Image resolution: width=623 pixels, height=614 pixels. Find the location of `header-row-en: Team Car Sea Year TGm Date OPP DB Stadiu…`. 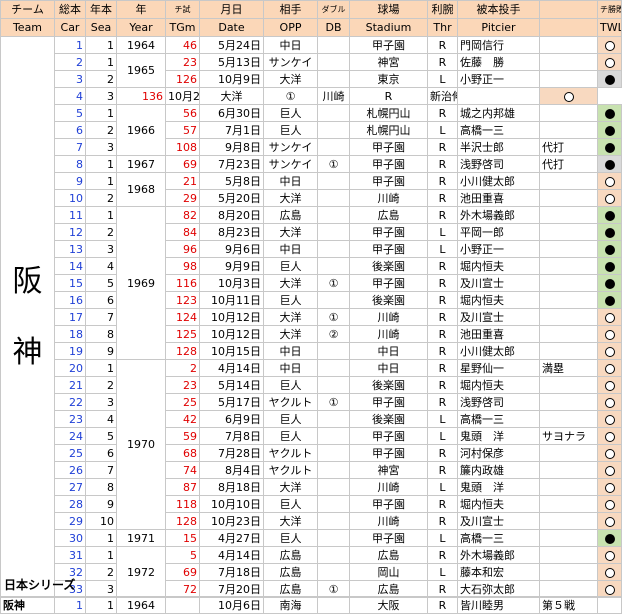

header-row-en: Team Car Sea Year TGm Date OPP DB Stadiu… is located at coordinates (311, 27).